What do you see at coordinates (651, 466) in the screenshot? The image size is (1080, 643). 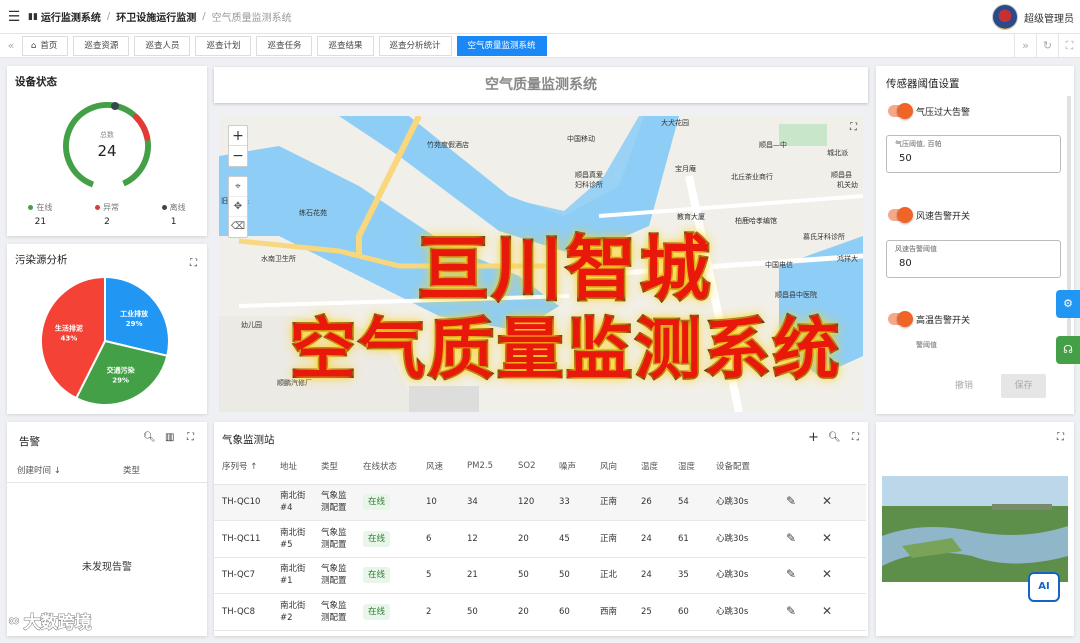 I see `col-temp: 温度` at bounding box center [651, 466].